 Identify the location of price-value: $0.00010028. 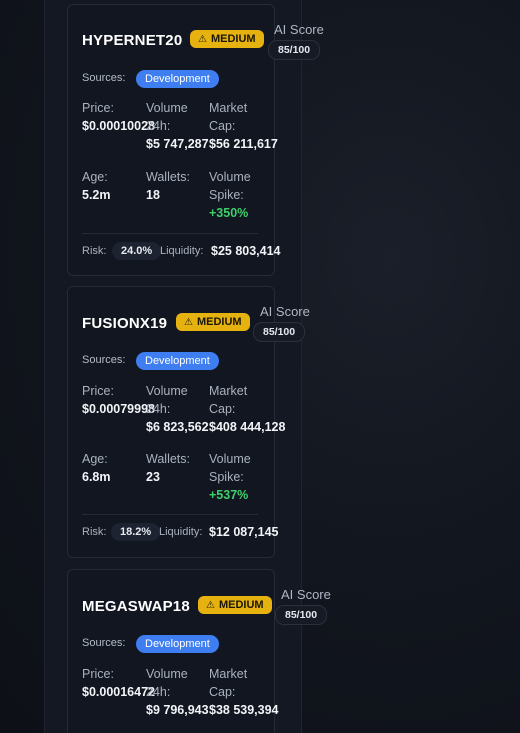
(118, 126).